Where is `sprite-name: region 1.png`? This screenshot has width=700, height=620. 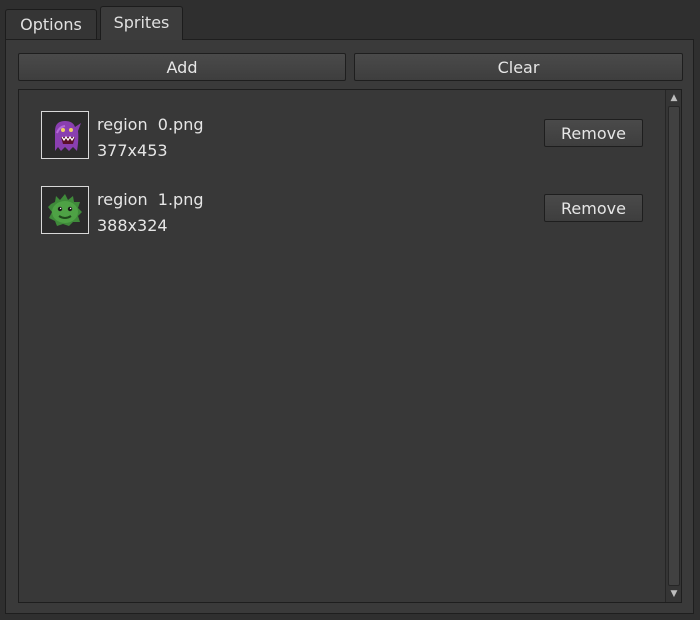 sprite-name: region 1.png is located at coordinates (150, 199).